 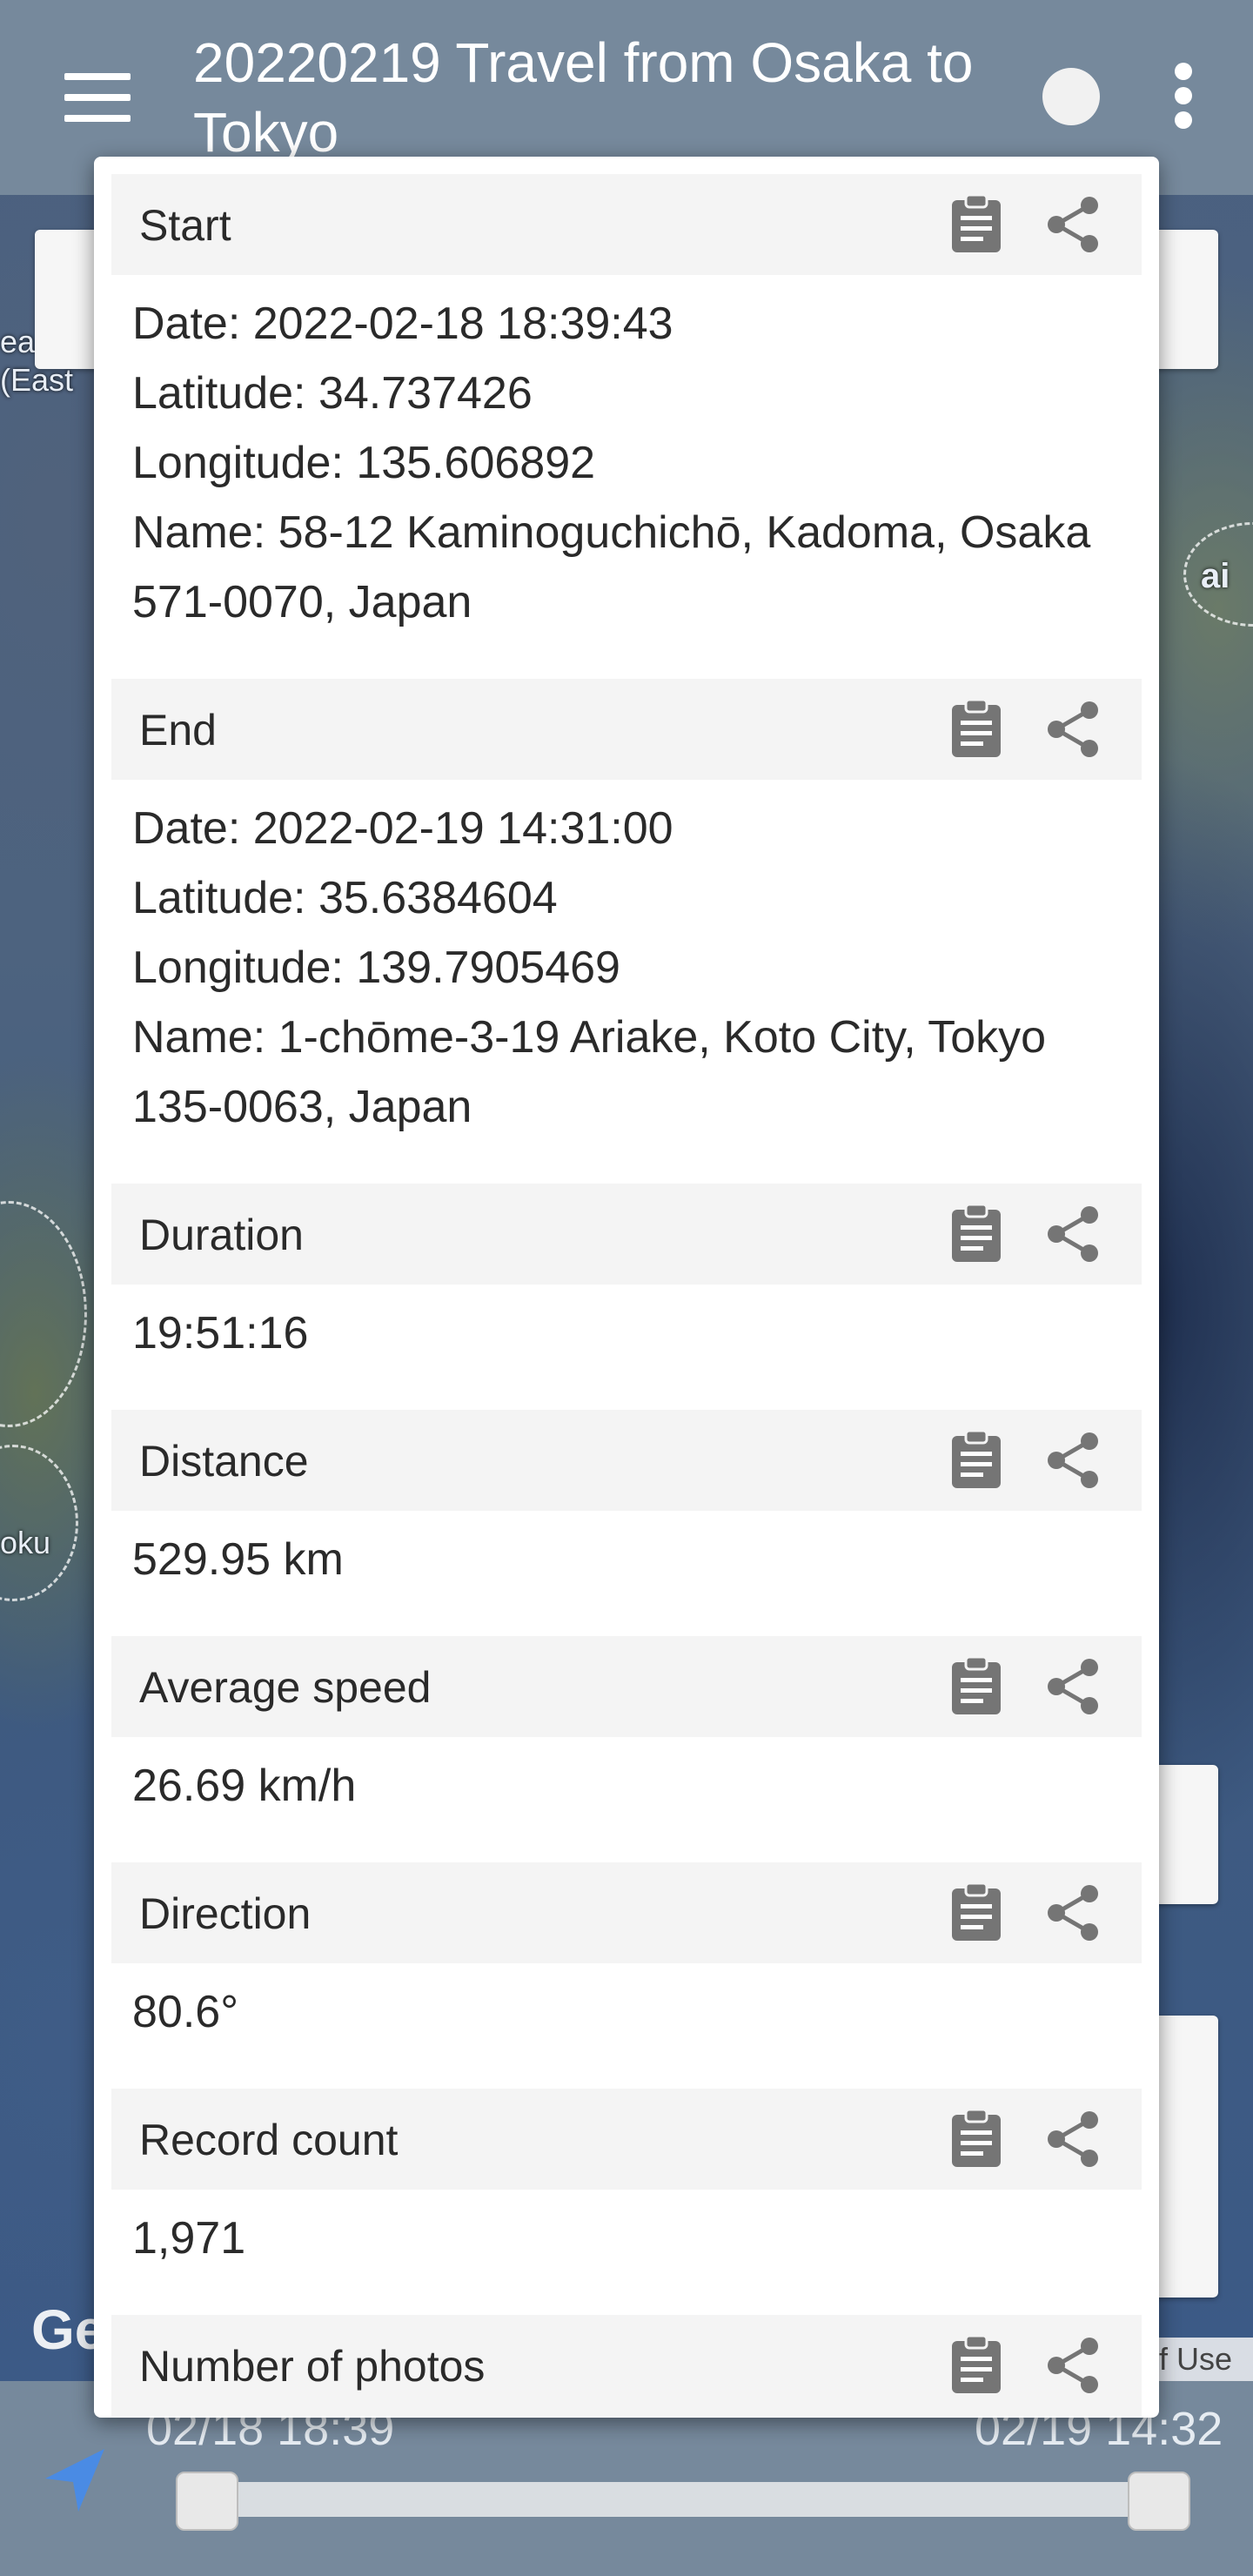 What do you see at coordinates (245, 1786) in the screenshot?
I see `average-speed-value: 26.69 km/h` at bounding box center [245, 1786].